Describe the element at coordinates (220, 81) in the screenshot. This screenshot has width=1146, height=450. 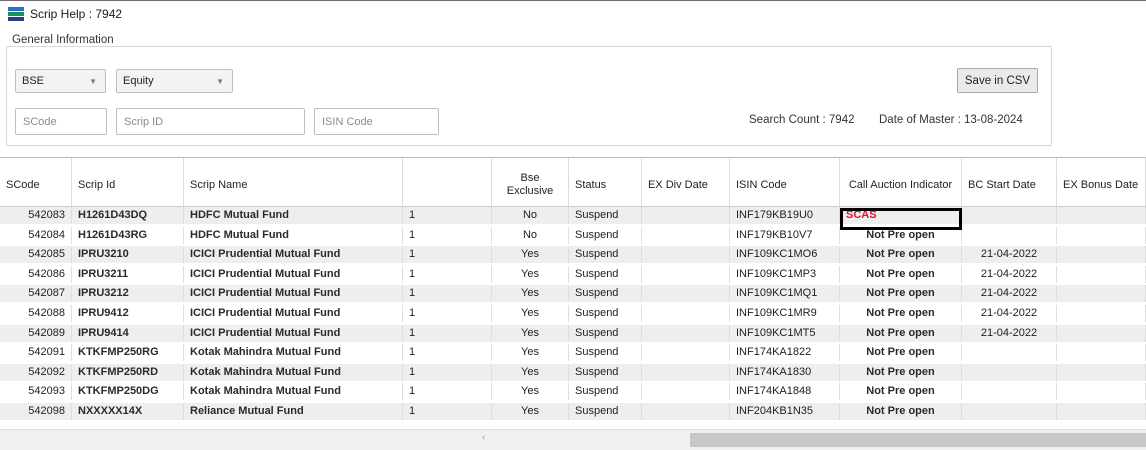
I see `chevron-down-icon: ▼` at that location.